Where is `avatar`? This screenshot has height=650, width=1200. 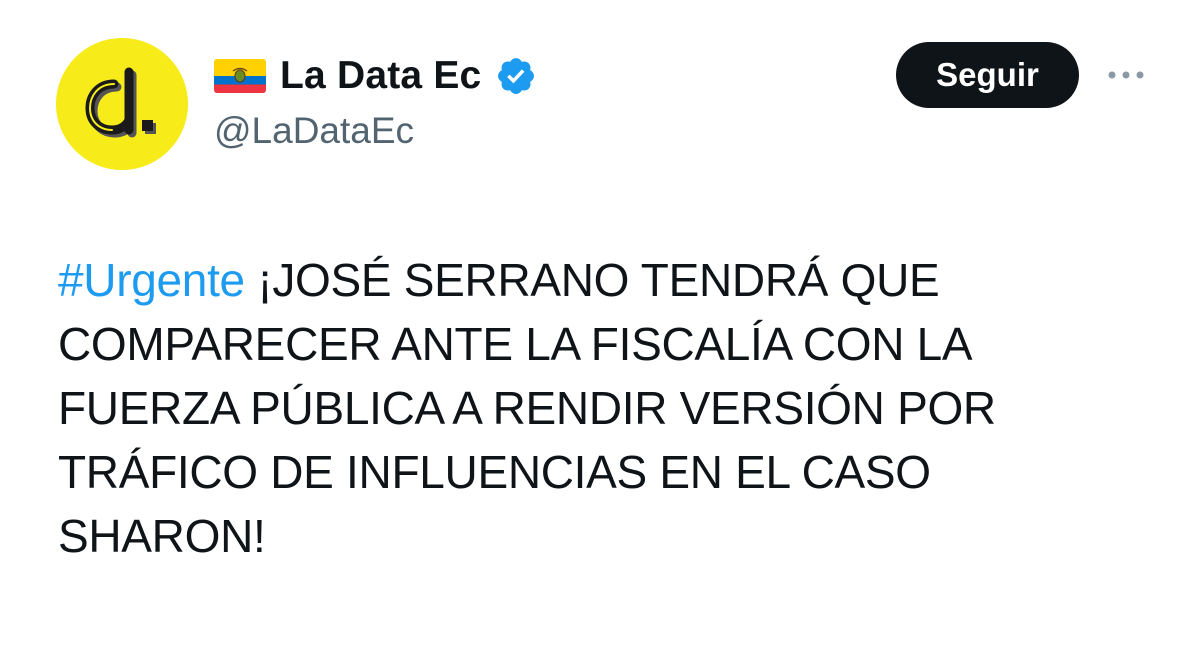
avatar is located at coordinates (122, 104).